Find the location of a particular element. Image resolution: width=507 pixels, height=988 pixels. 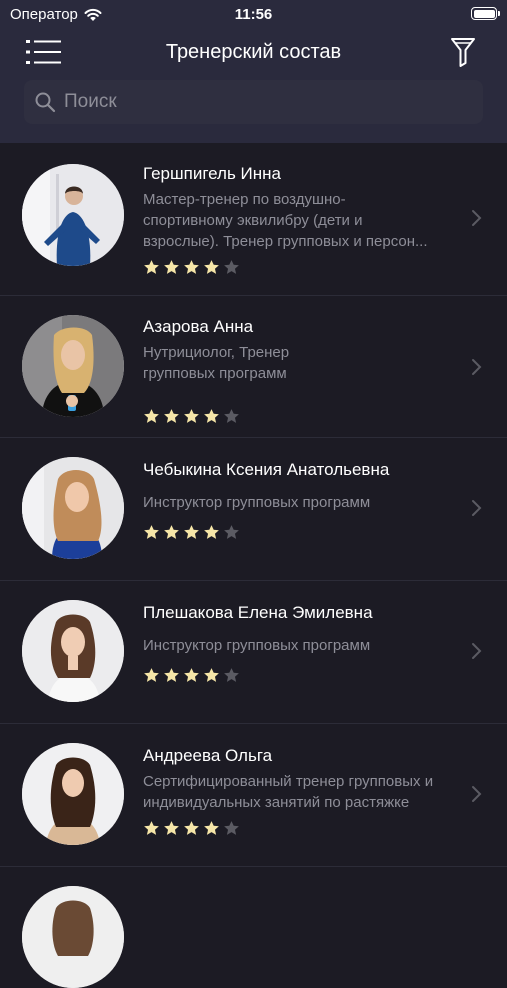

page-title: Тренерский состав is located at coordinates (253, 52).